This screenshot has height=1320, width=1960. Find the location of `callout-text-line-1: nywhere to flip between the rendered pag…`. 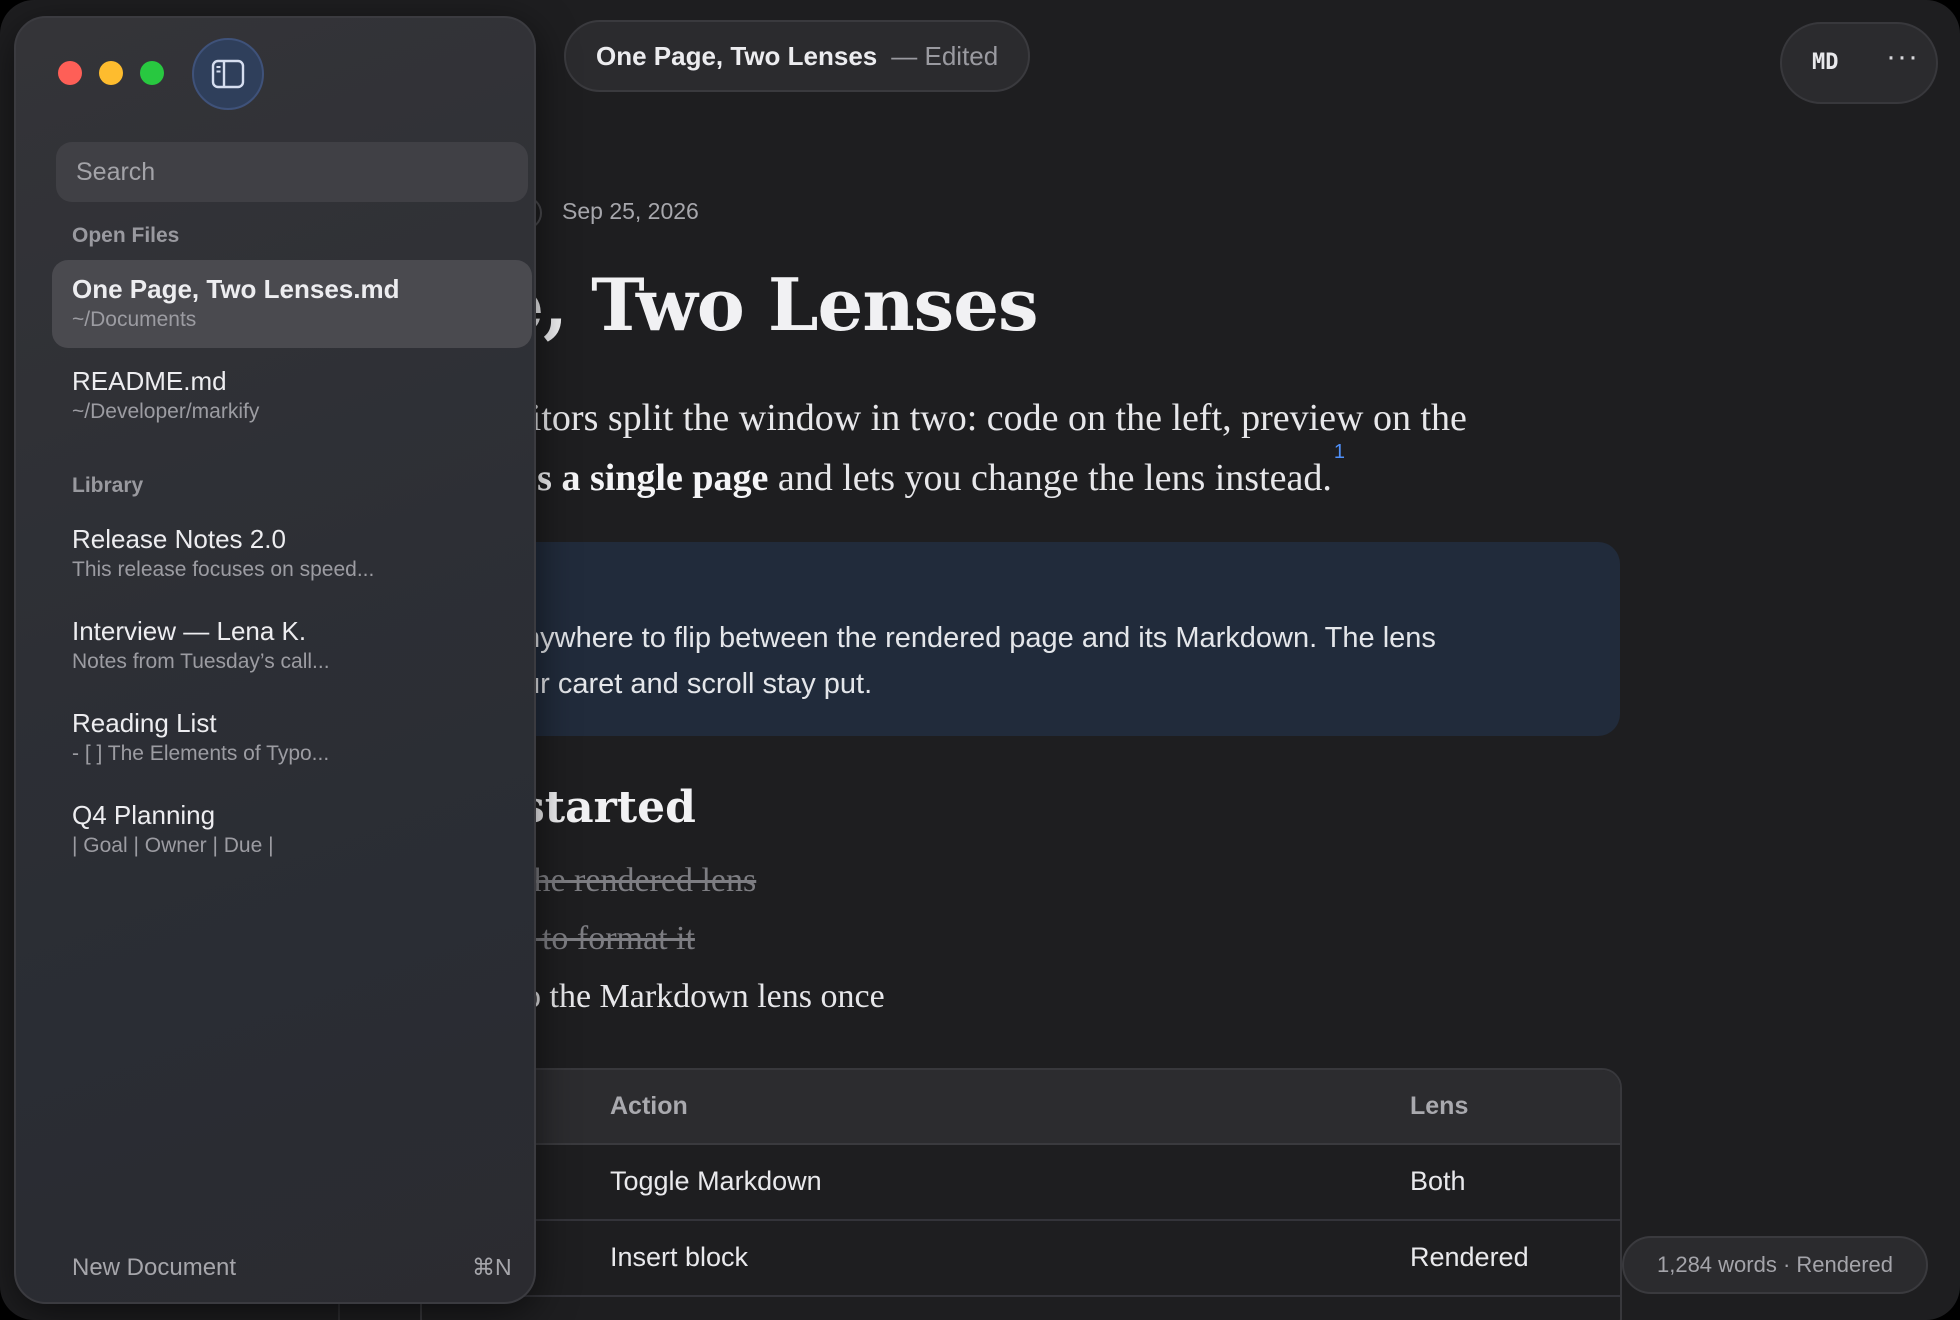

callout-text-line-1: nywhere to flip between the rendered pag… is located at coordinates (980, 638).